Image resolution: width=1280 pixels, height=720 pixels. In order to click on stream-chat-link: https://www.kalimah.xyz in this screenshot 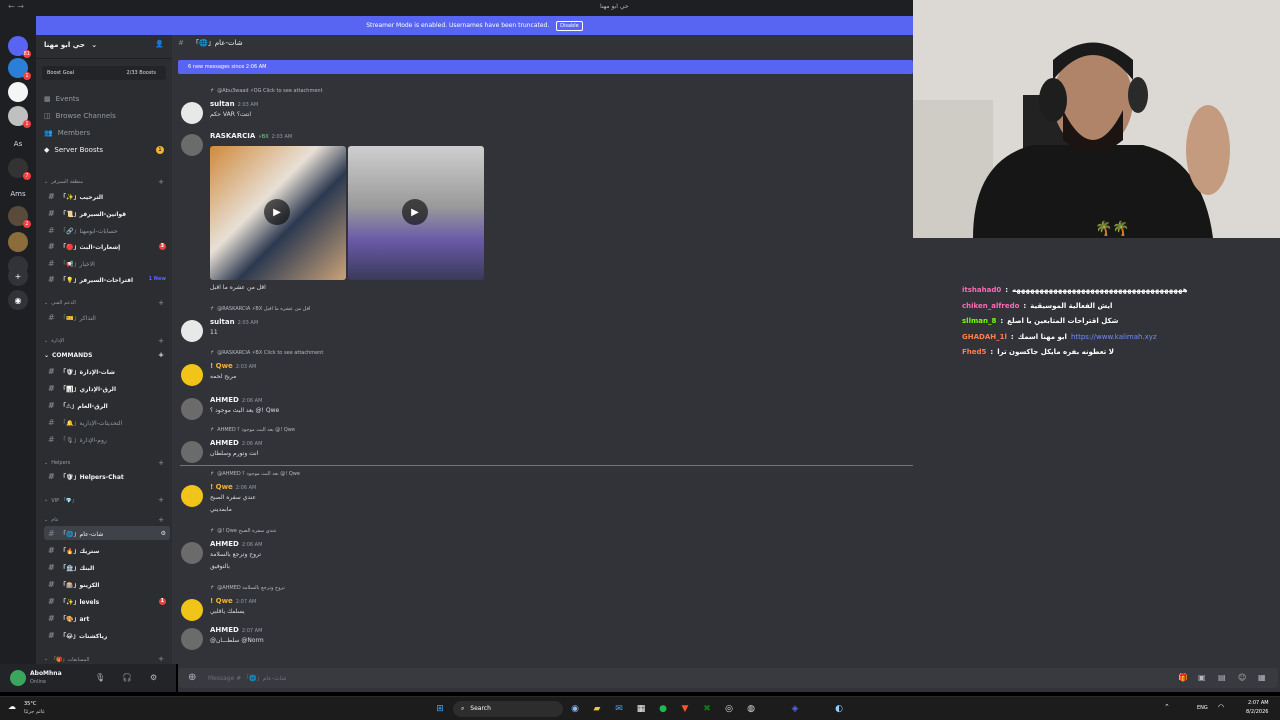, I will do `click(1114, 337)`.